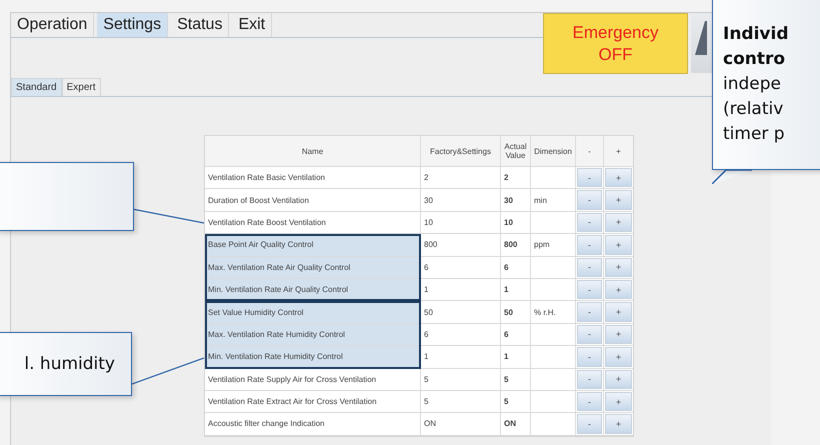 The width and height of the screenshot is (820, 445). Describe the element at coordinates (313, 357) in the screenshot. I see `table-cell: Min. Ventilation Rate Humidity Control` at that location.